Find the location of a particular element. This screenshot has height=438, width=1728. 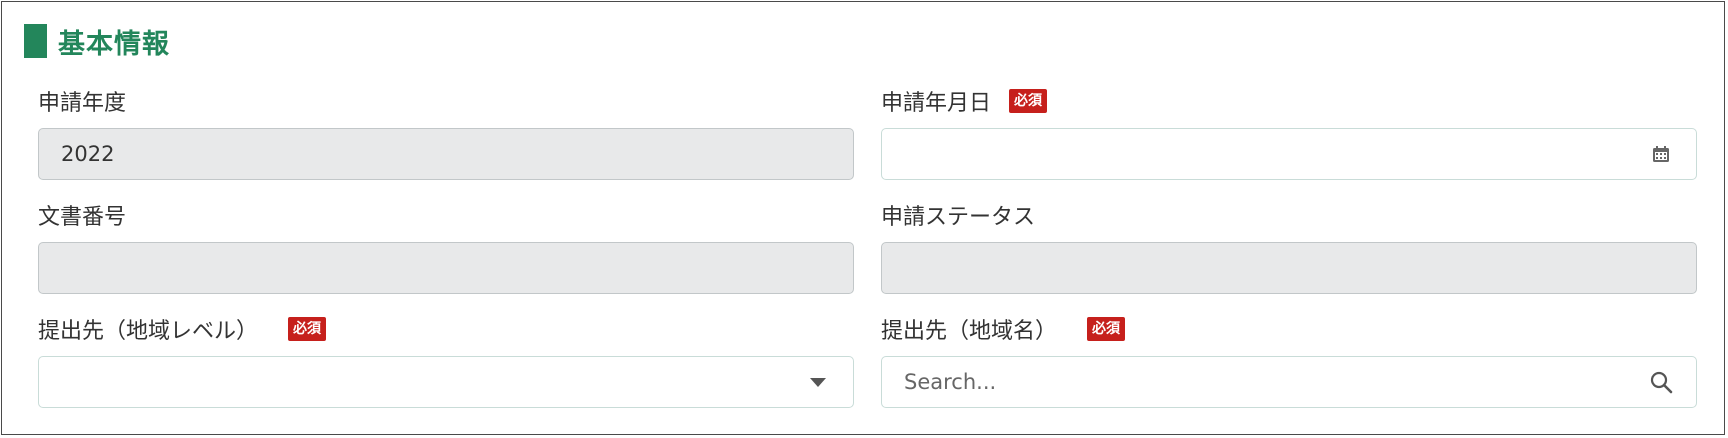

application-status-label-text: 申請ステータス is located at coordinates (958, 217).